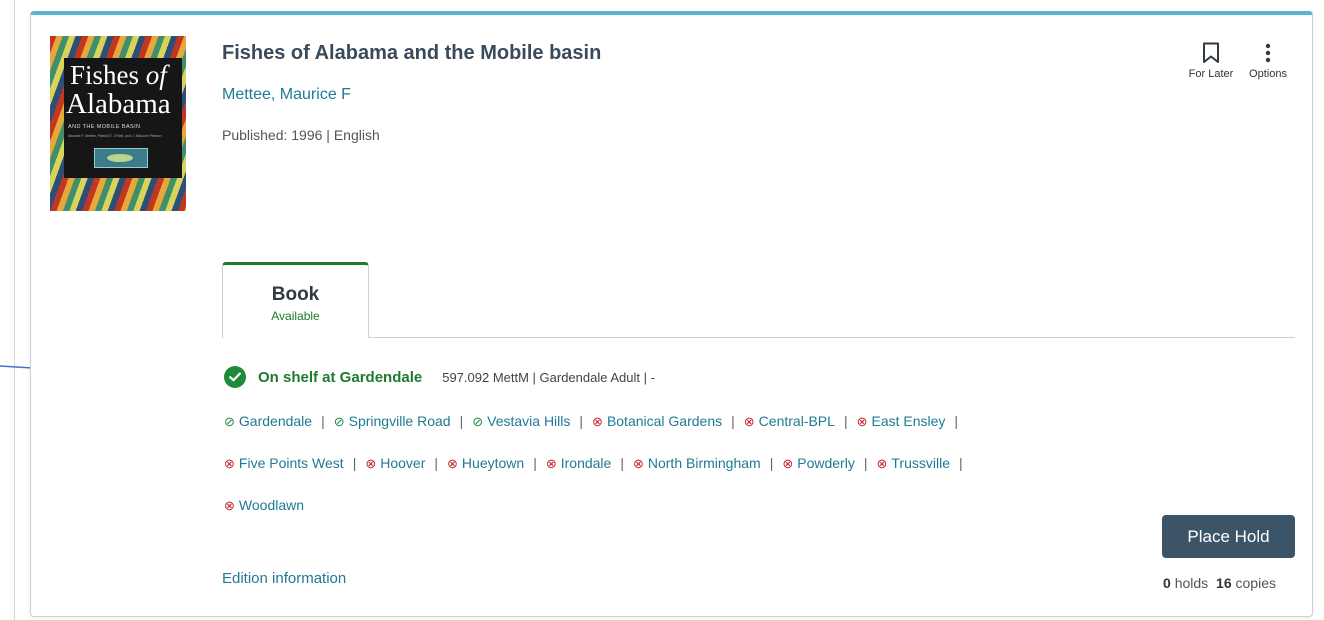 This screenshot has width=1324, height=620. I want to click on holds-copies-summary: 0 holds 16 copies, so click(1219, 583).